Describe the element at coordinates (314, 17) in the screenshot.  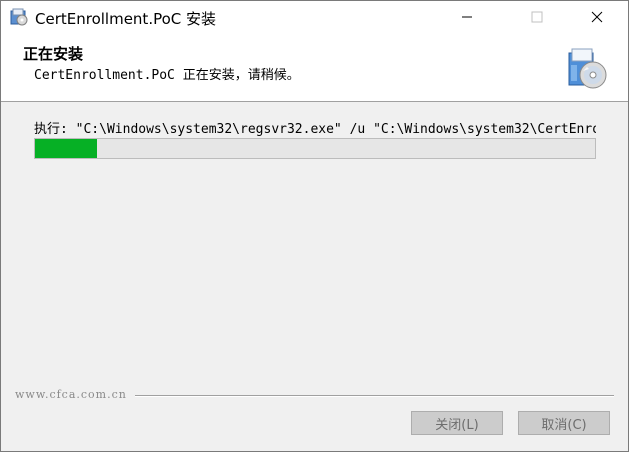
I see `title-bar: CertEnrollment.PoC 安装` at that location.